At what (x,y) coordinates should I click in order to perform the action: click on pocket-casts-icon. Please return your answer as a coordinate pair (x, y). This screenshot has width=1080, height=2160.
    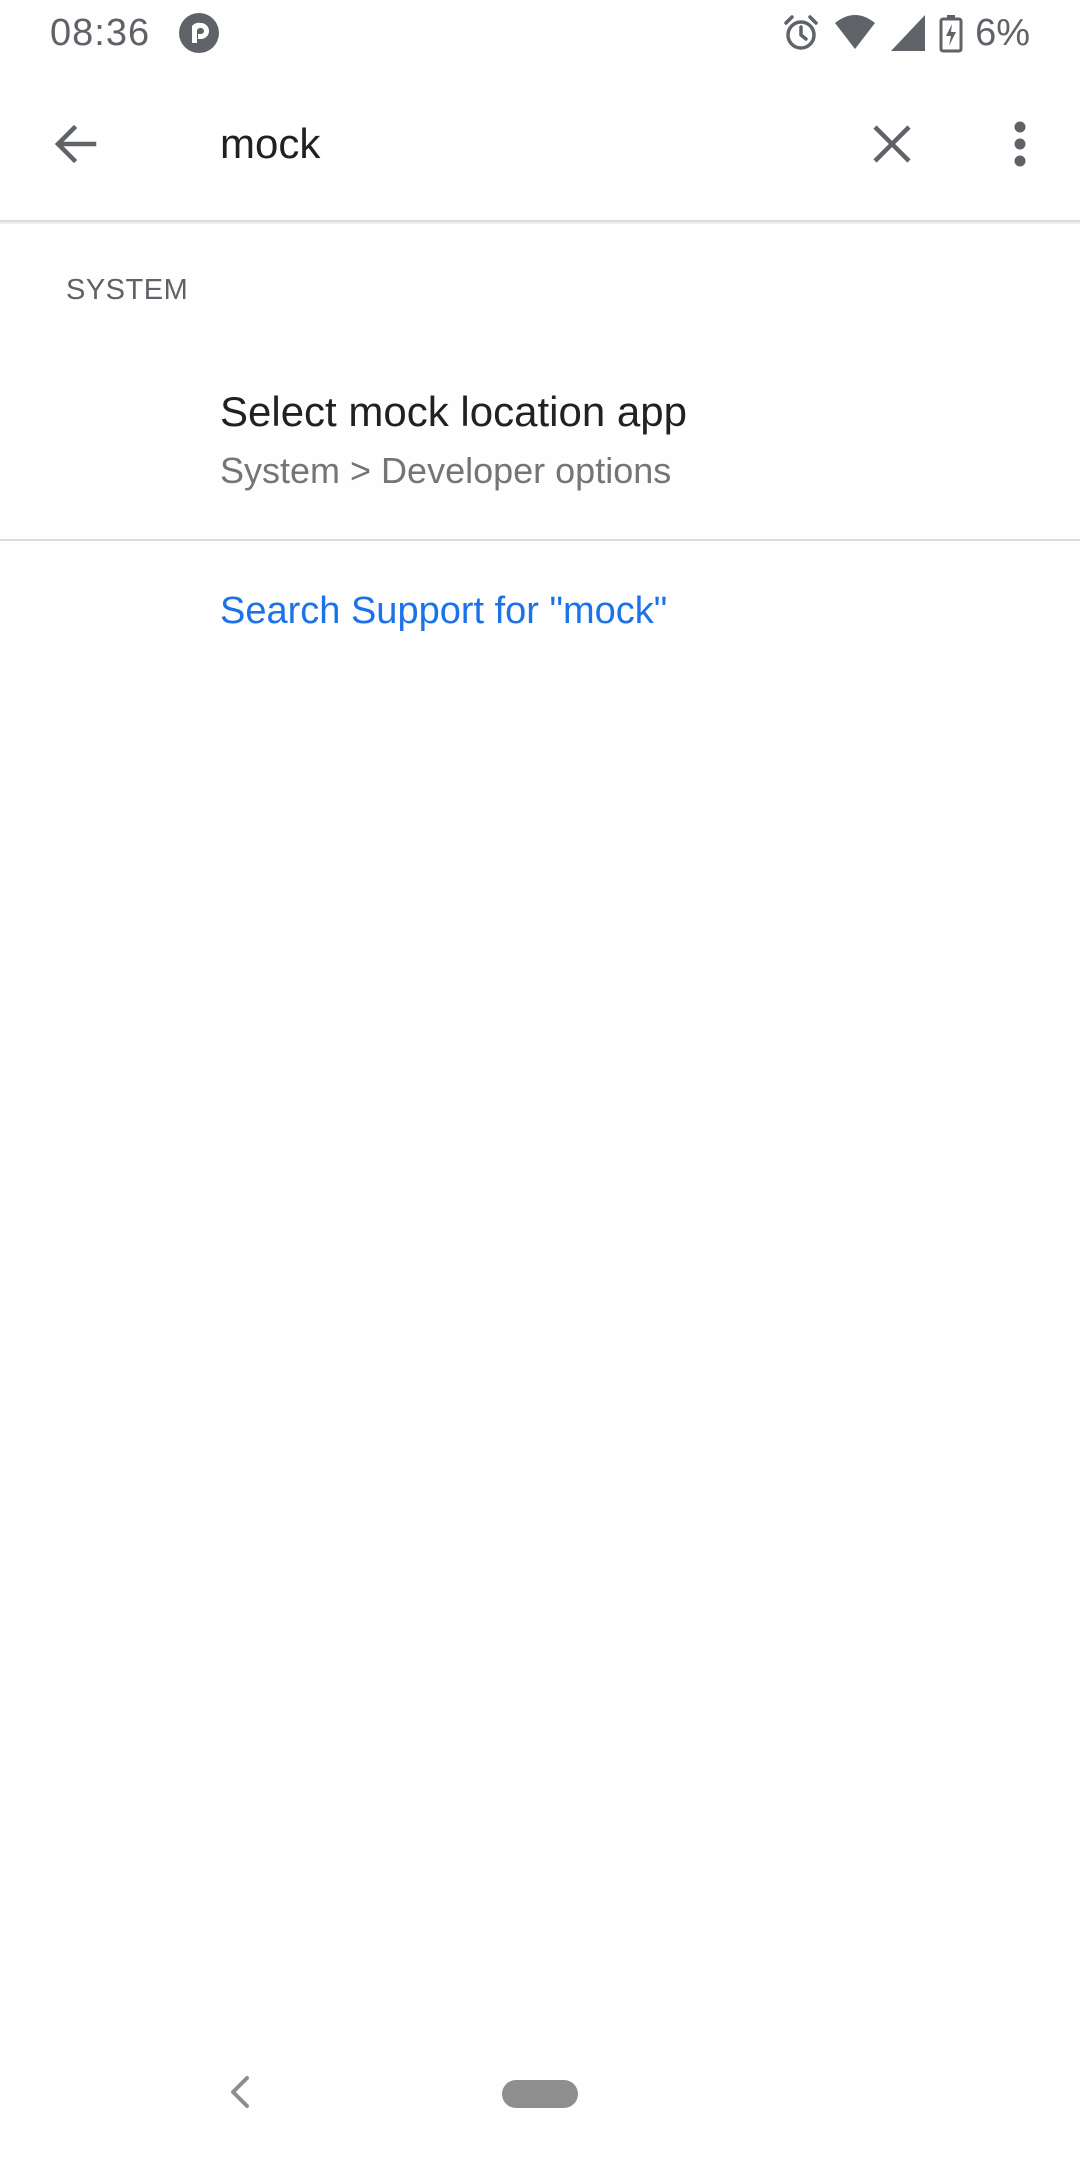
    Looking at the image, I should click on (199, 33).